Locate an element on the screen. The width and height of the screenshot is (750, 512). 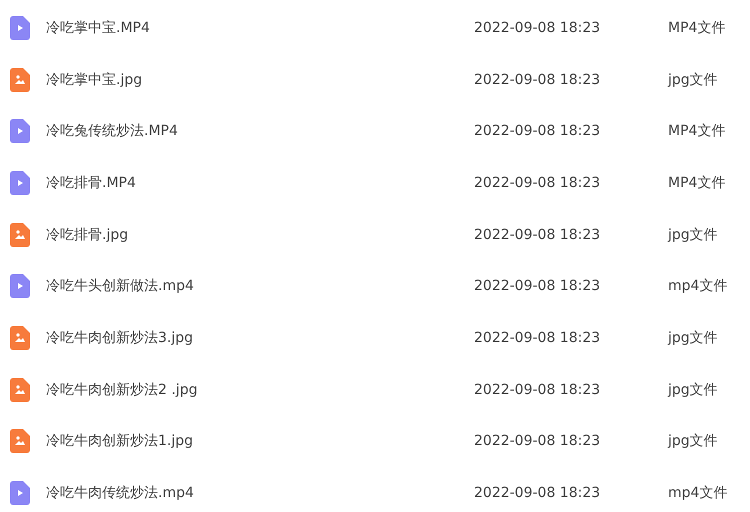
file-name: 冷吃牛肉创新炒法3.jpg is located at coordinates (260, 337).